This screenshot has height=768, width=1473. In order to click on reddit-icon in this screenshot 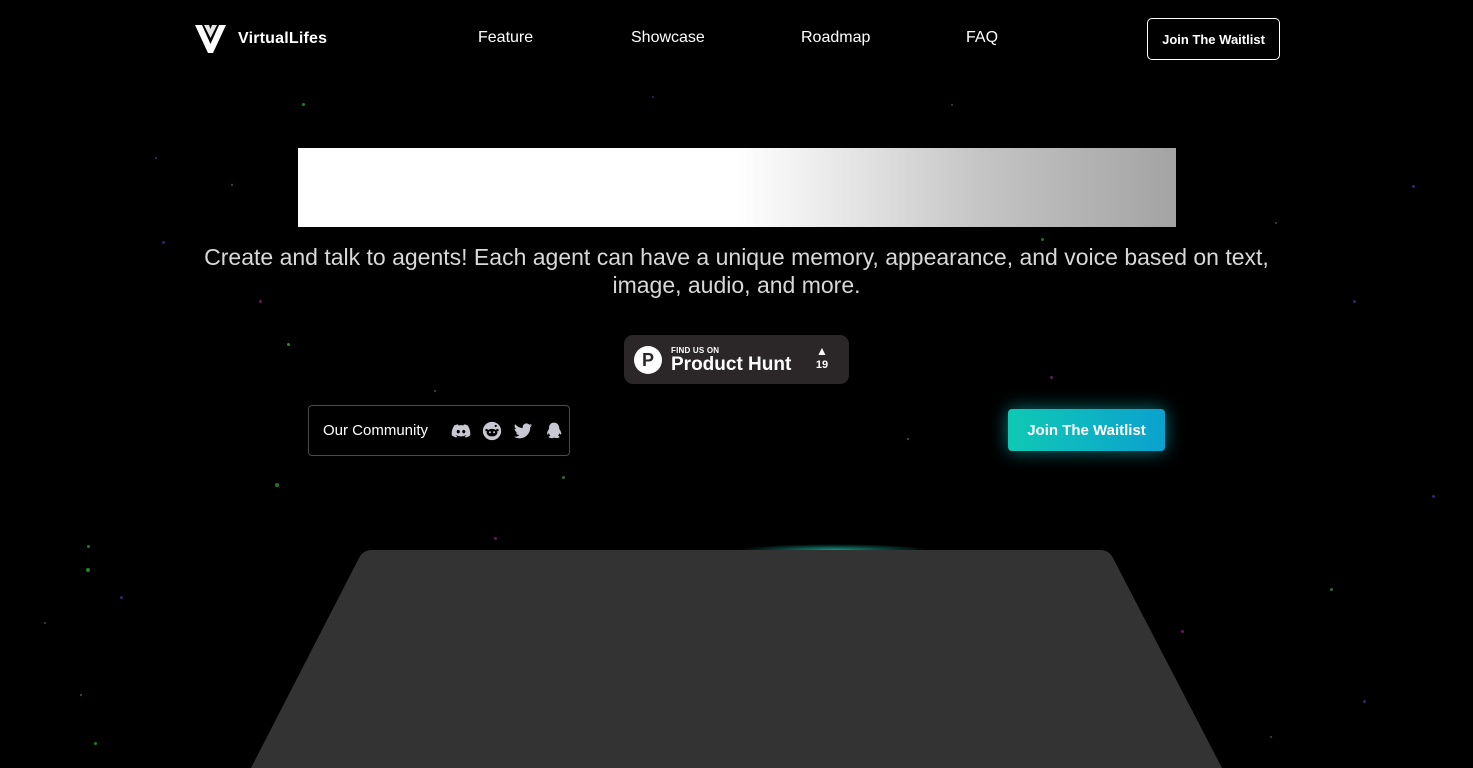, I will do `click(492, 431)`.